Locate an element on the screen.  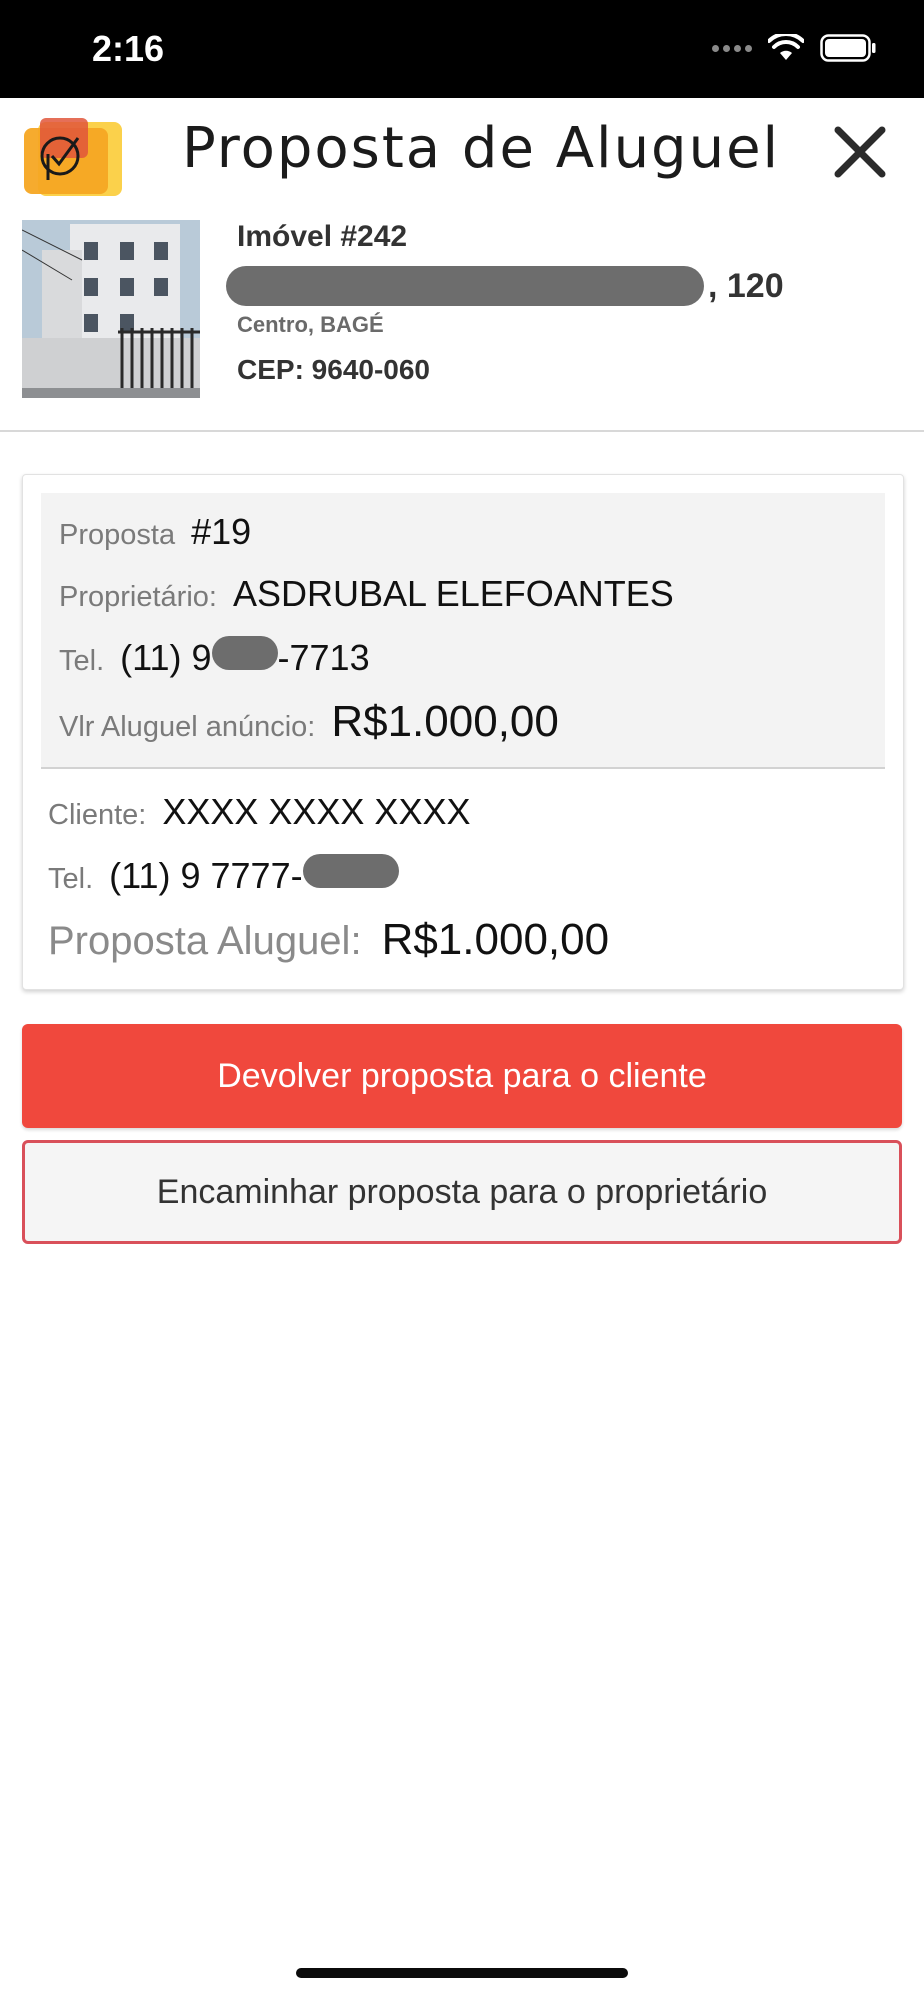
street-number: , 120 is located at coordinates (746, 285).